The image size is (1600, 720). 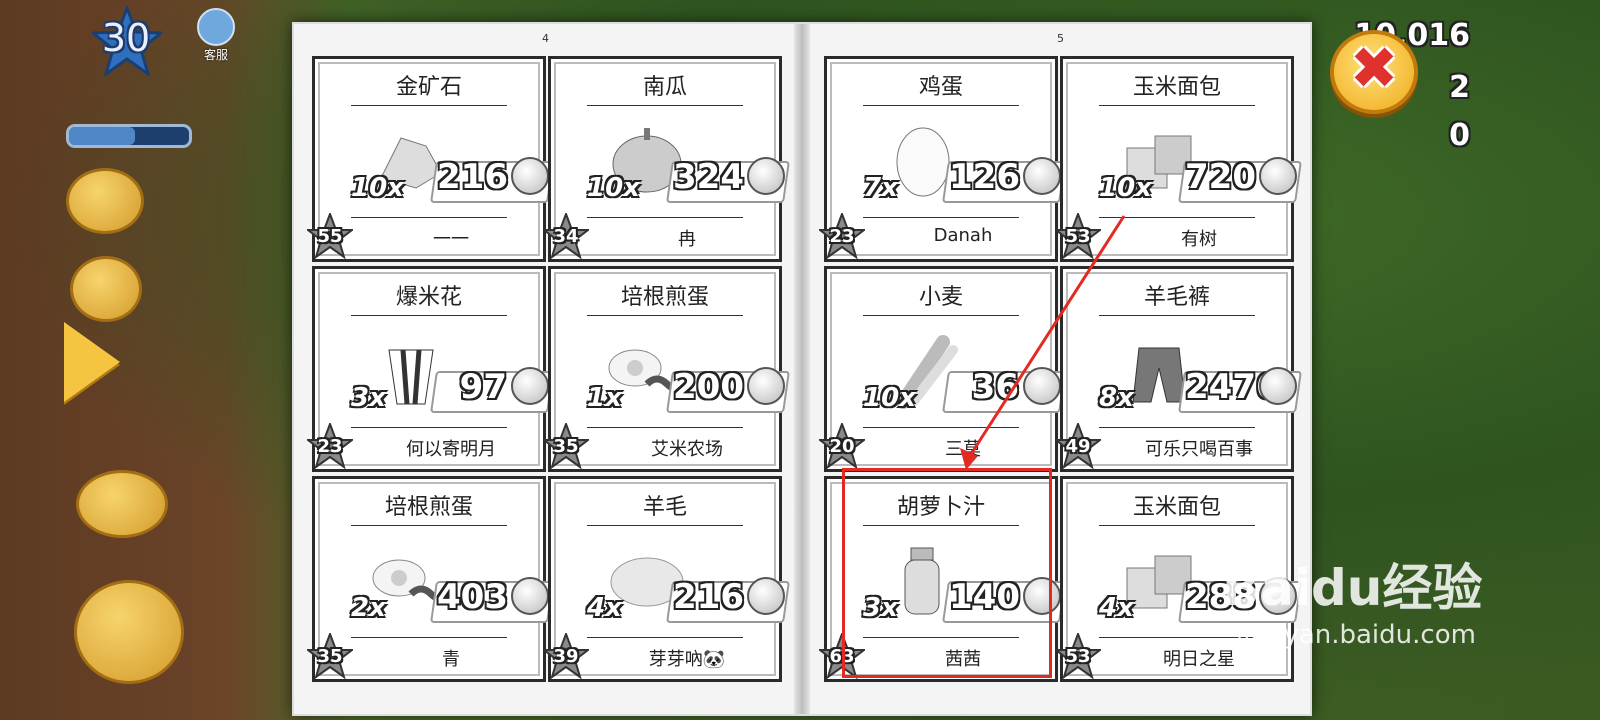 I want to click on listing-card: 培根煎蛋 1x 200 35 艾米农场, so click(x=665, y=369).